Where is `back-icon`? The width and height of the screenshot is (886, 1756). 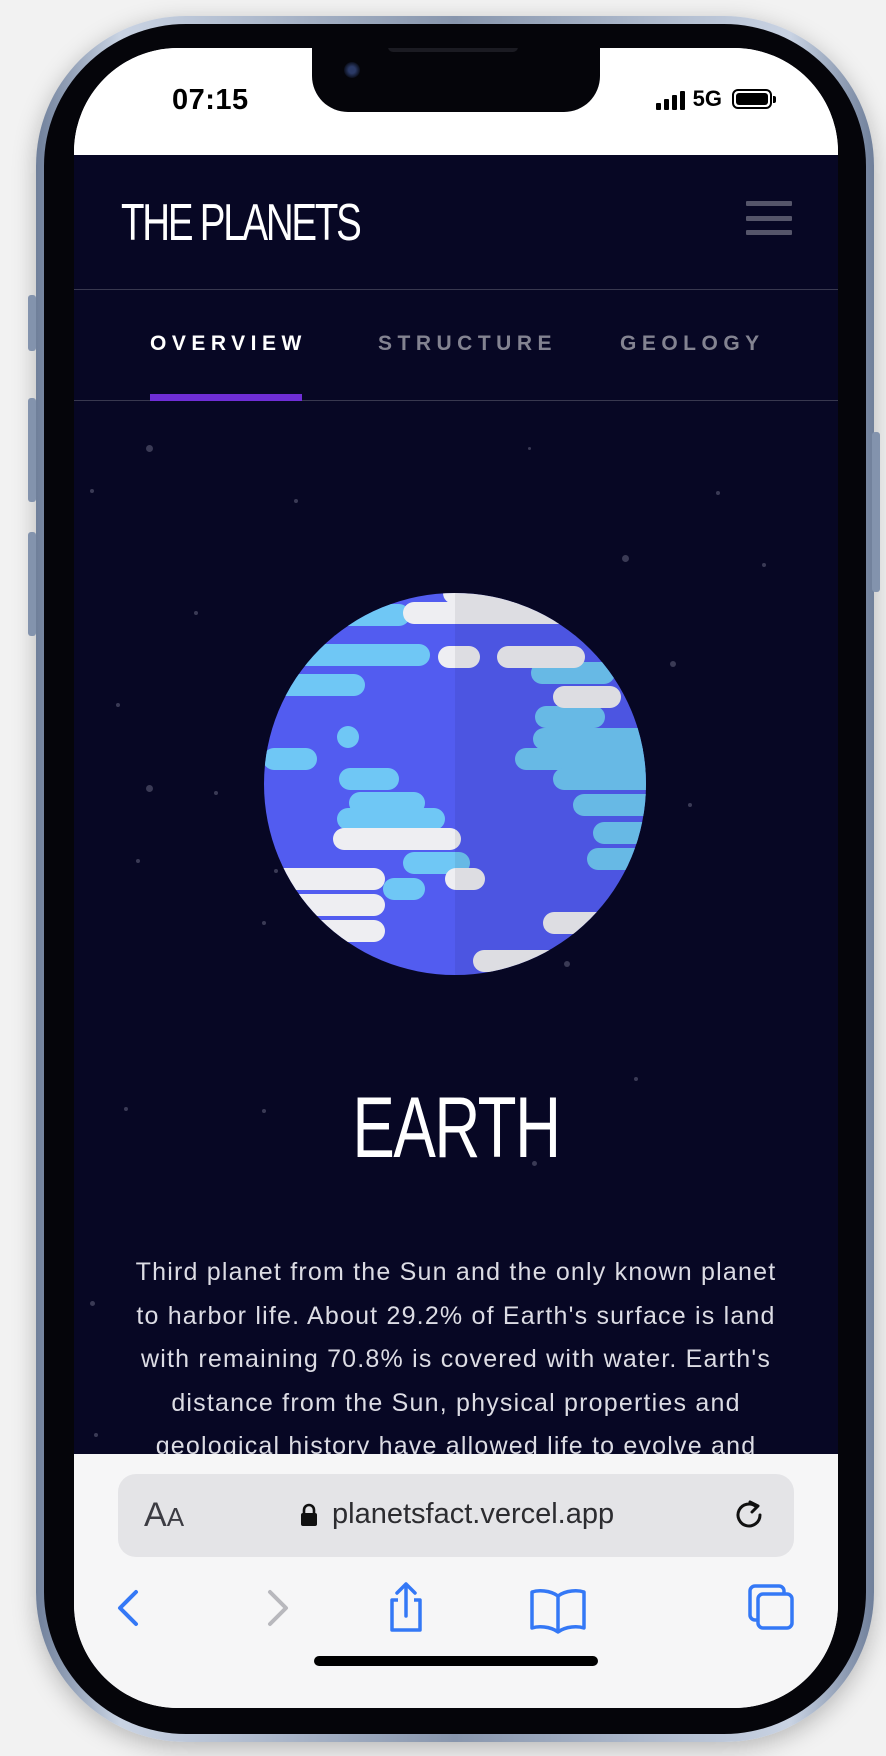
back-icon is located at coordinates (130, 1608).